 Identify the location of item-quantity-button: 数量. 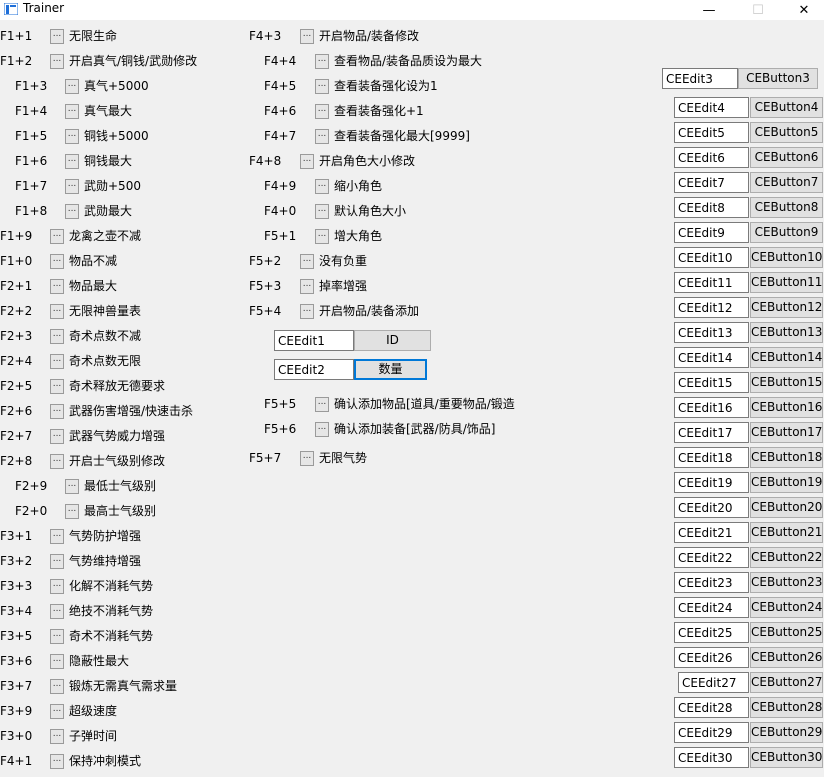
(390, 369).